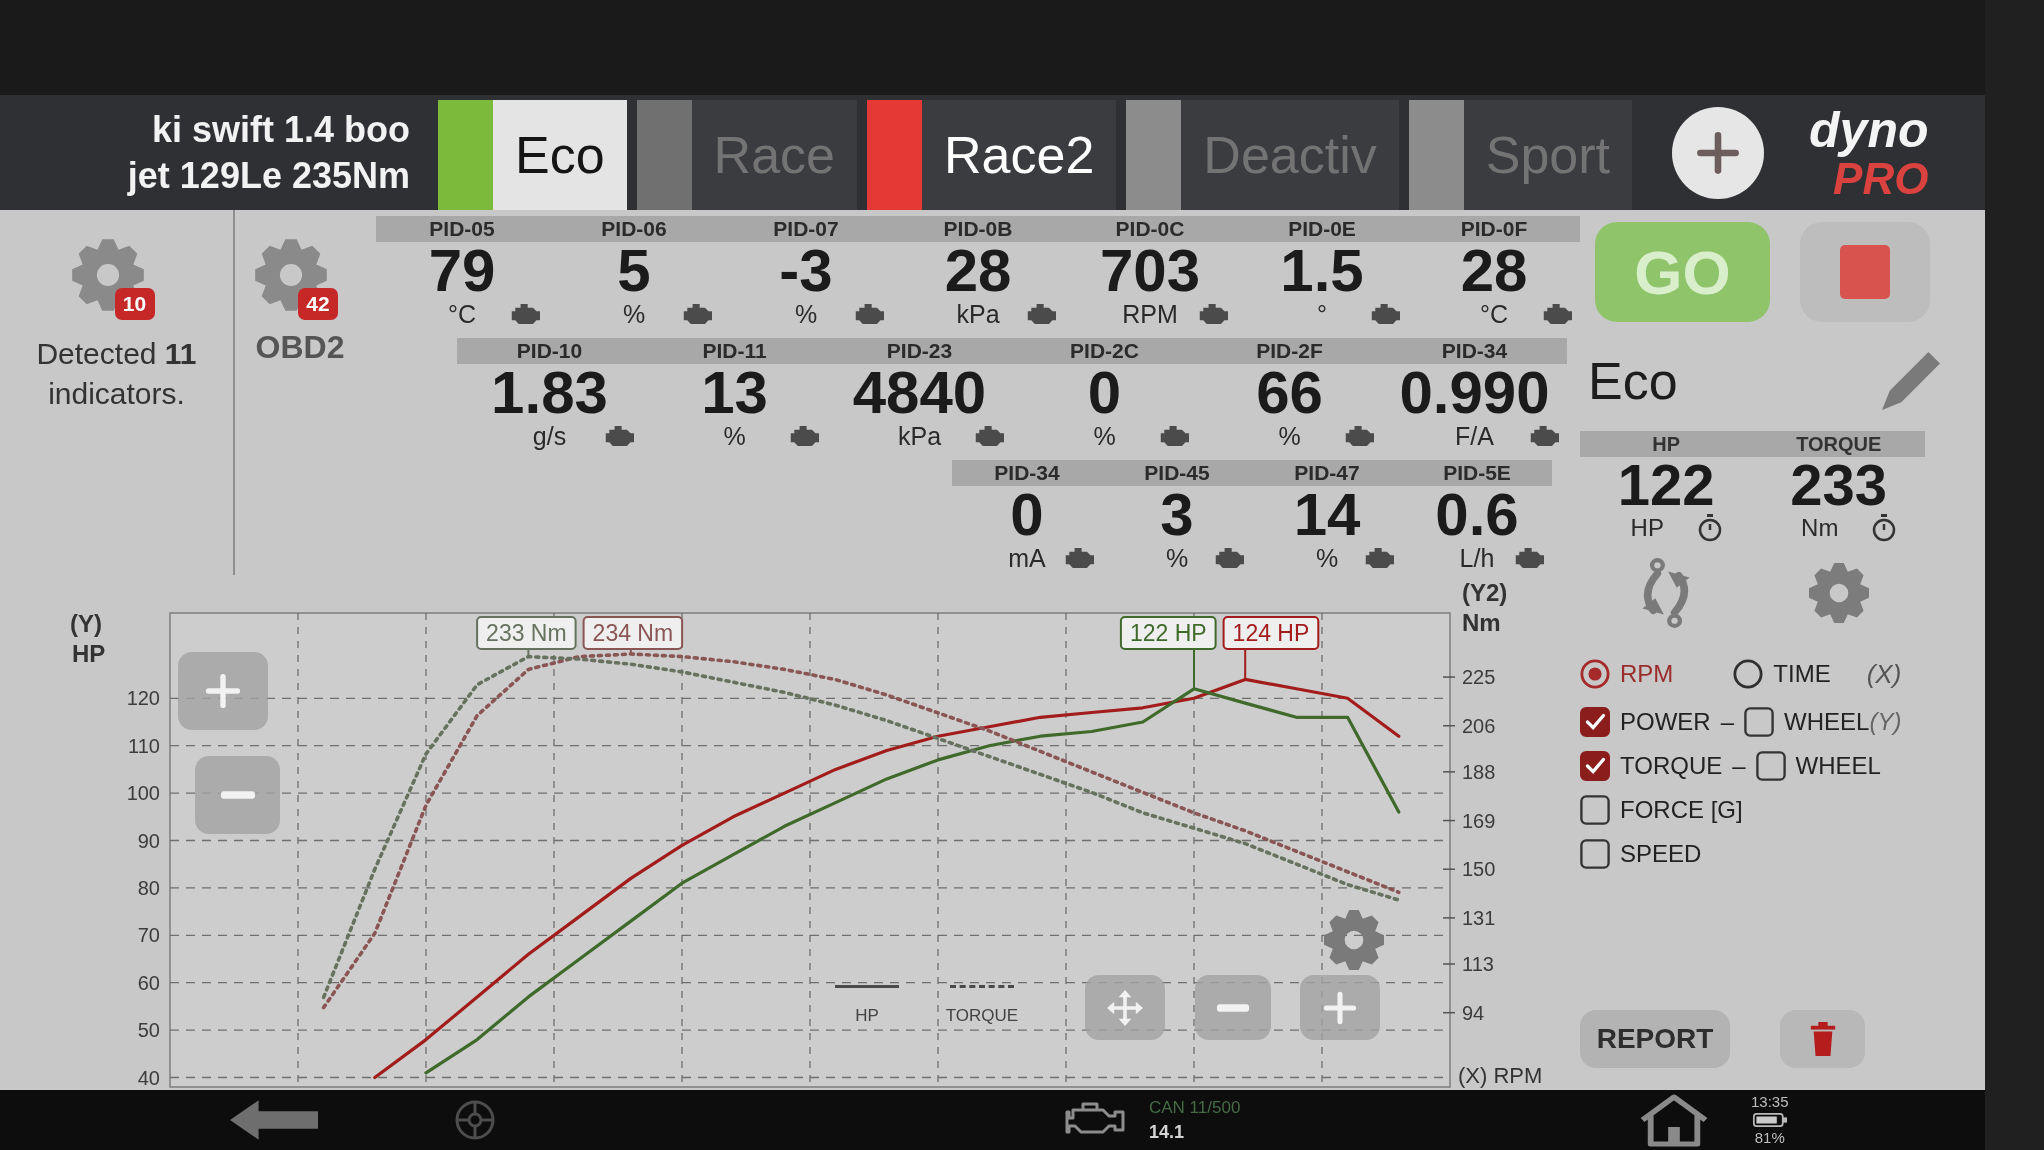 The image size is (2044, 1150). I want to click on pid-value: 703, so click(1150, 271).